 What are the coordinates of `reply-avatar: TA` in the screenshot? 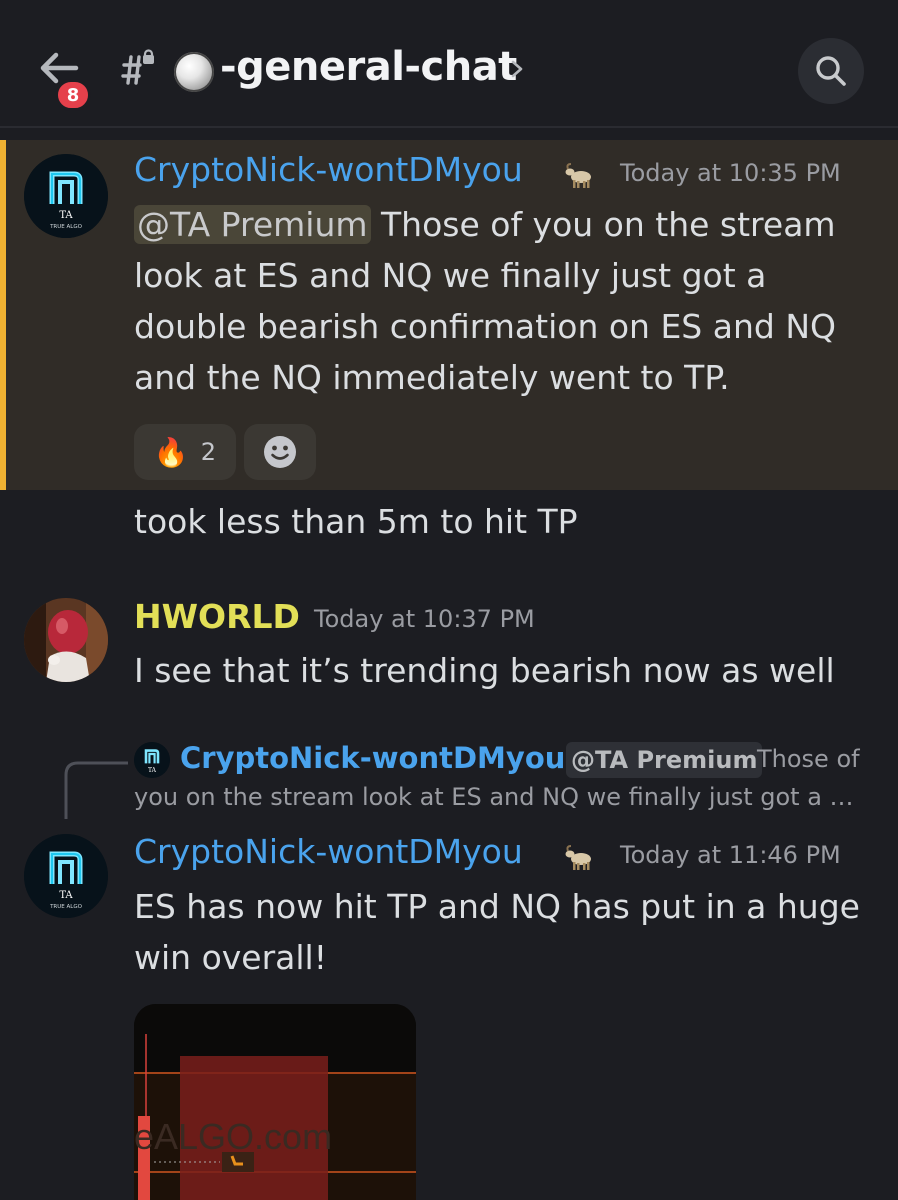 It's located at (152, 760).